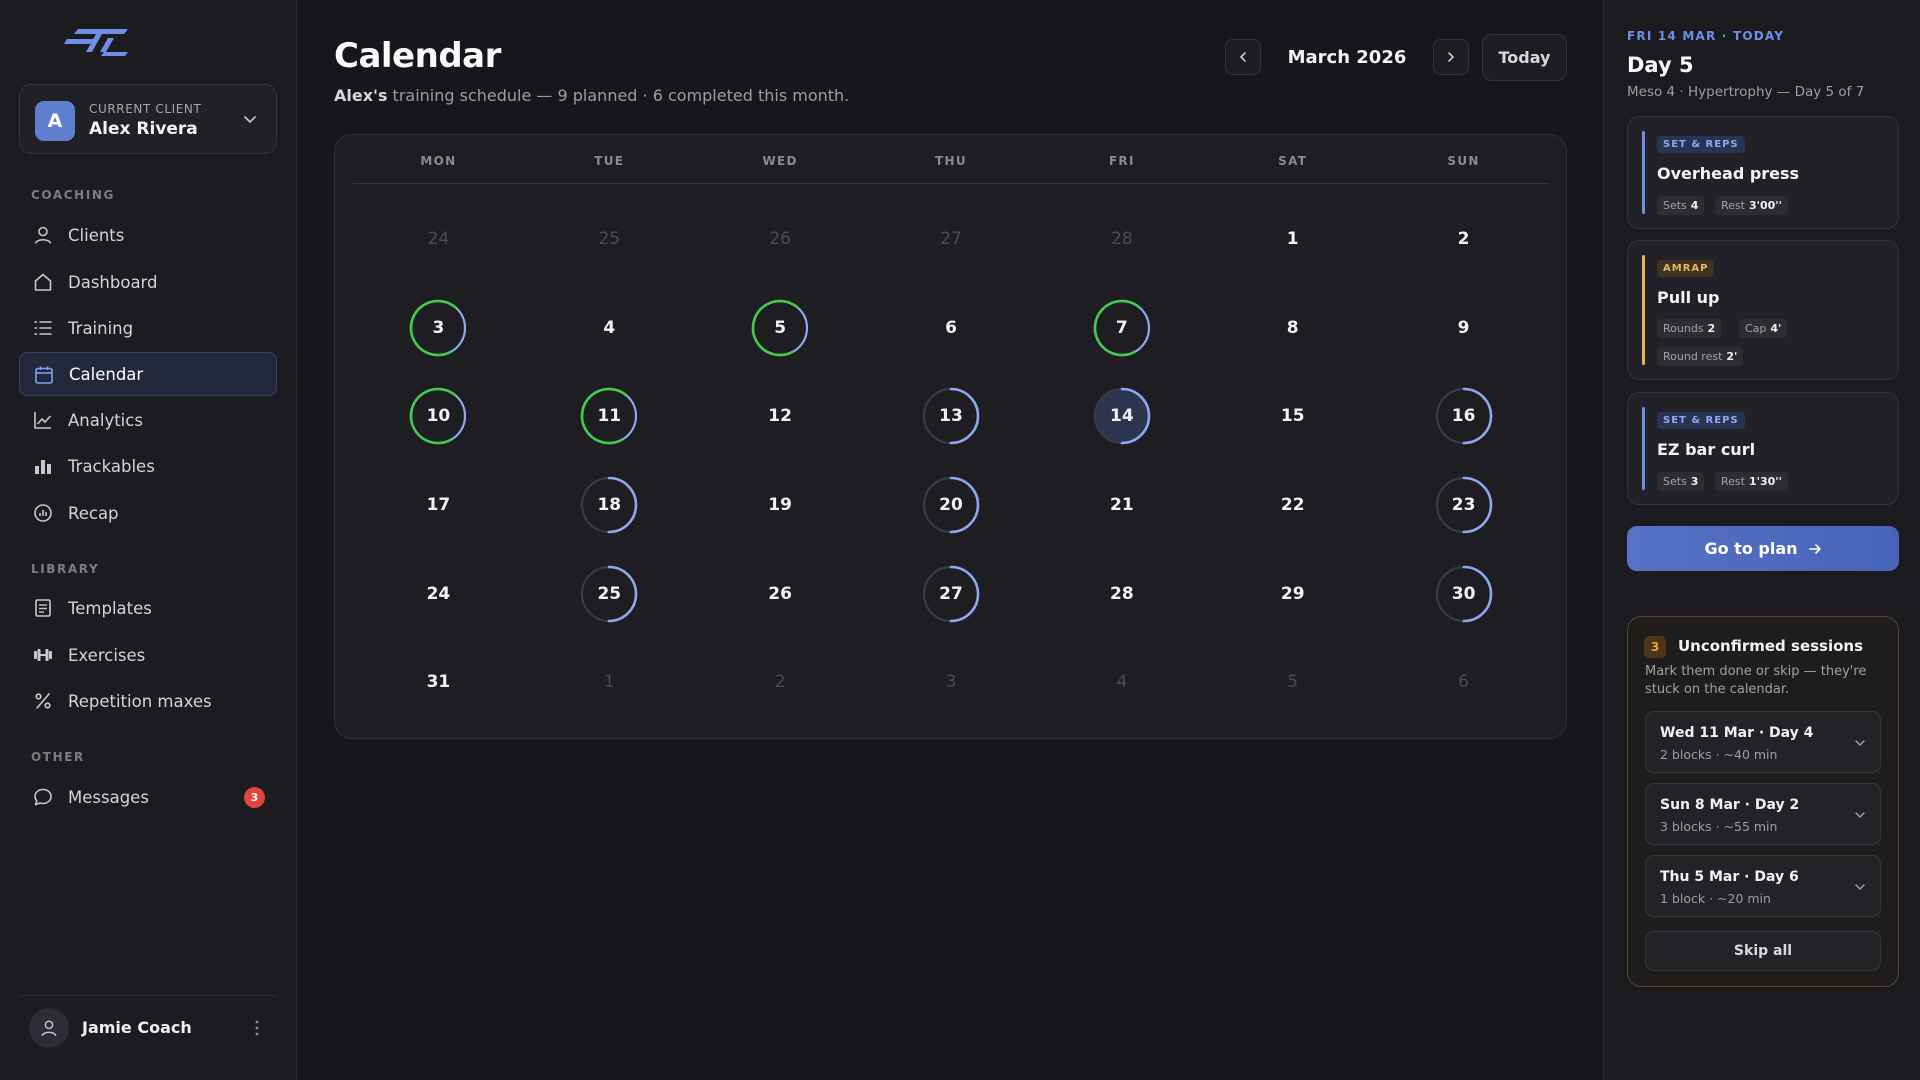  I want to click on day-number: 17, so click(438, 505).